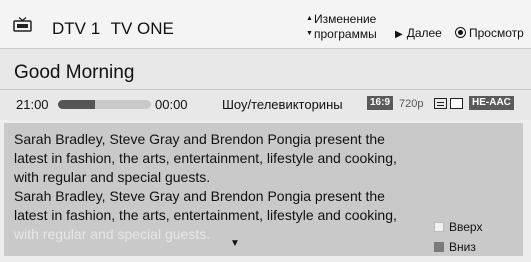  What do you see at coordinates (439, 246) in the screenshot?
I see `down-color-swatch` at bounding box center [439, 246].